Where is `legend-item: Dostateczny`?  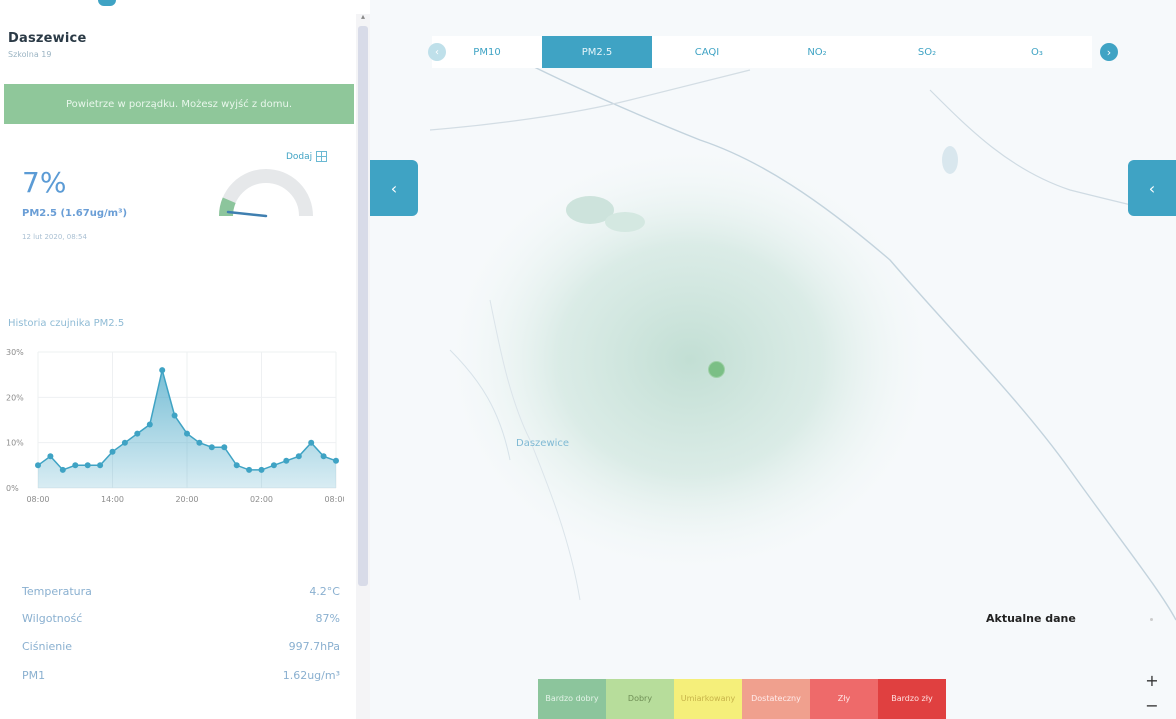 legend-item: Dostateczny is located at coordinates (776, 699).